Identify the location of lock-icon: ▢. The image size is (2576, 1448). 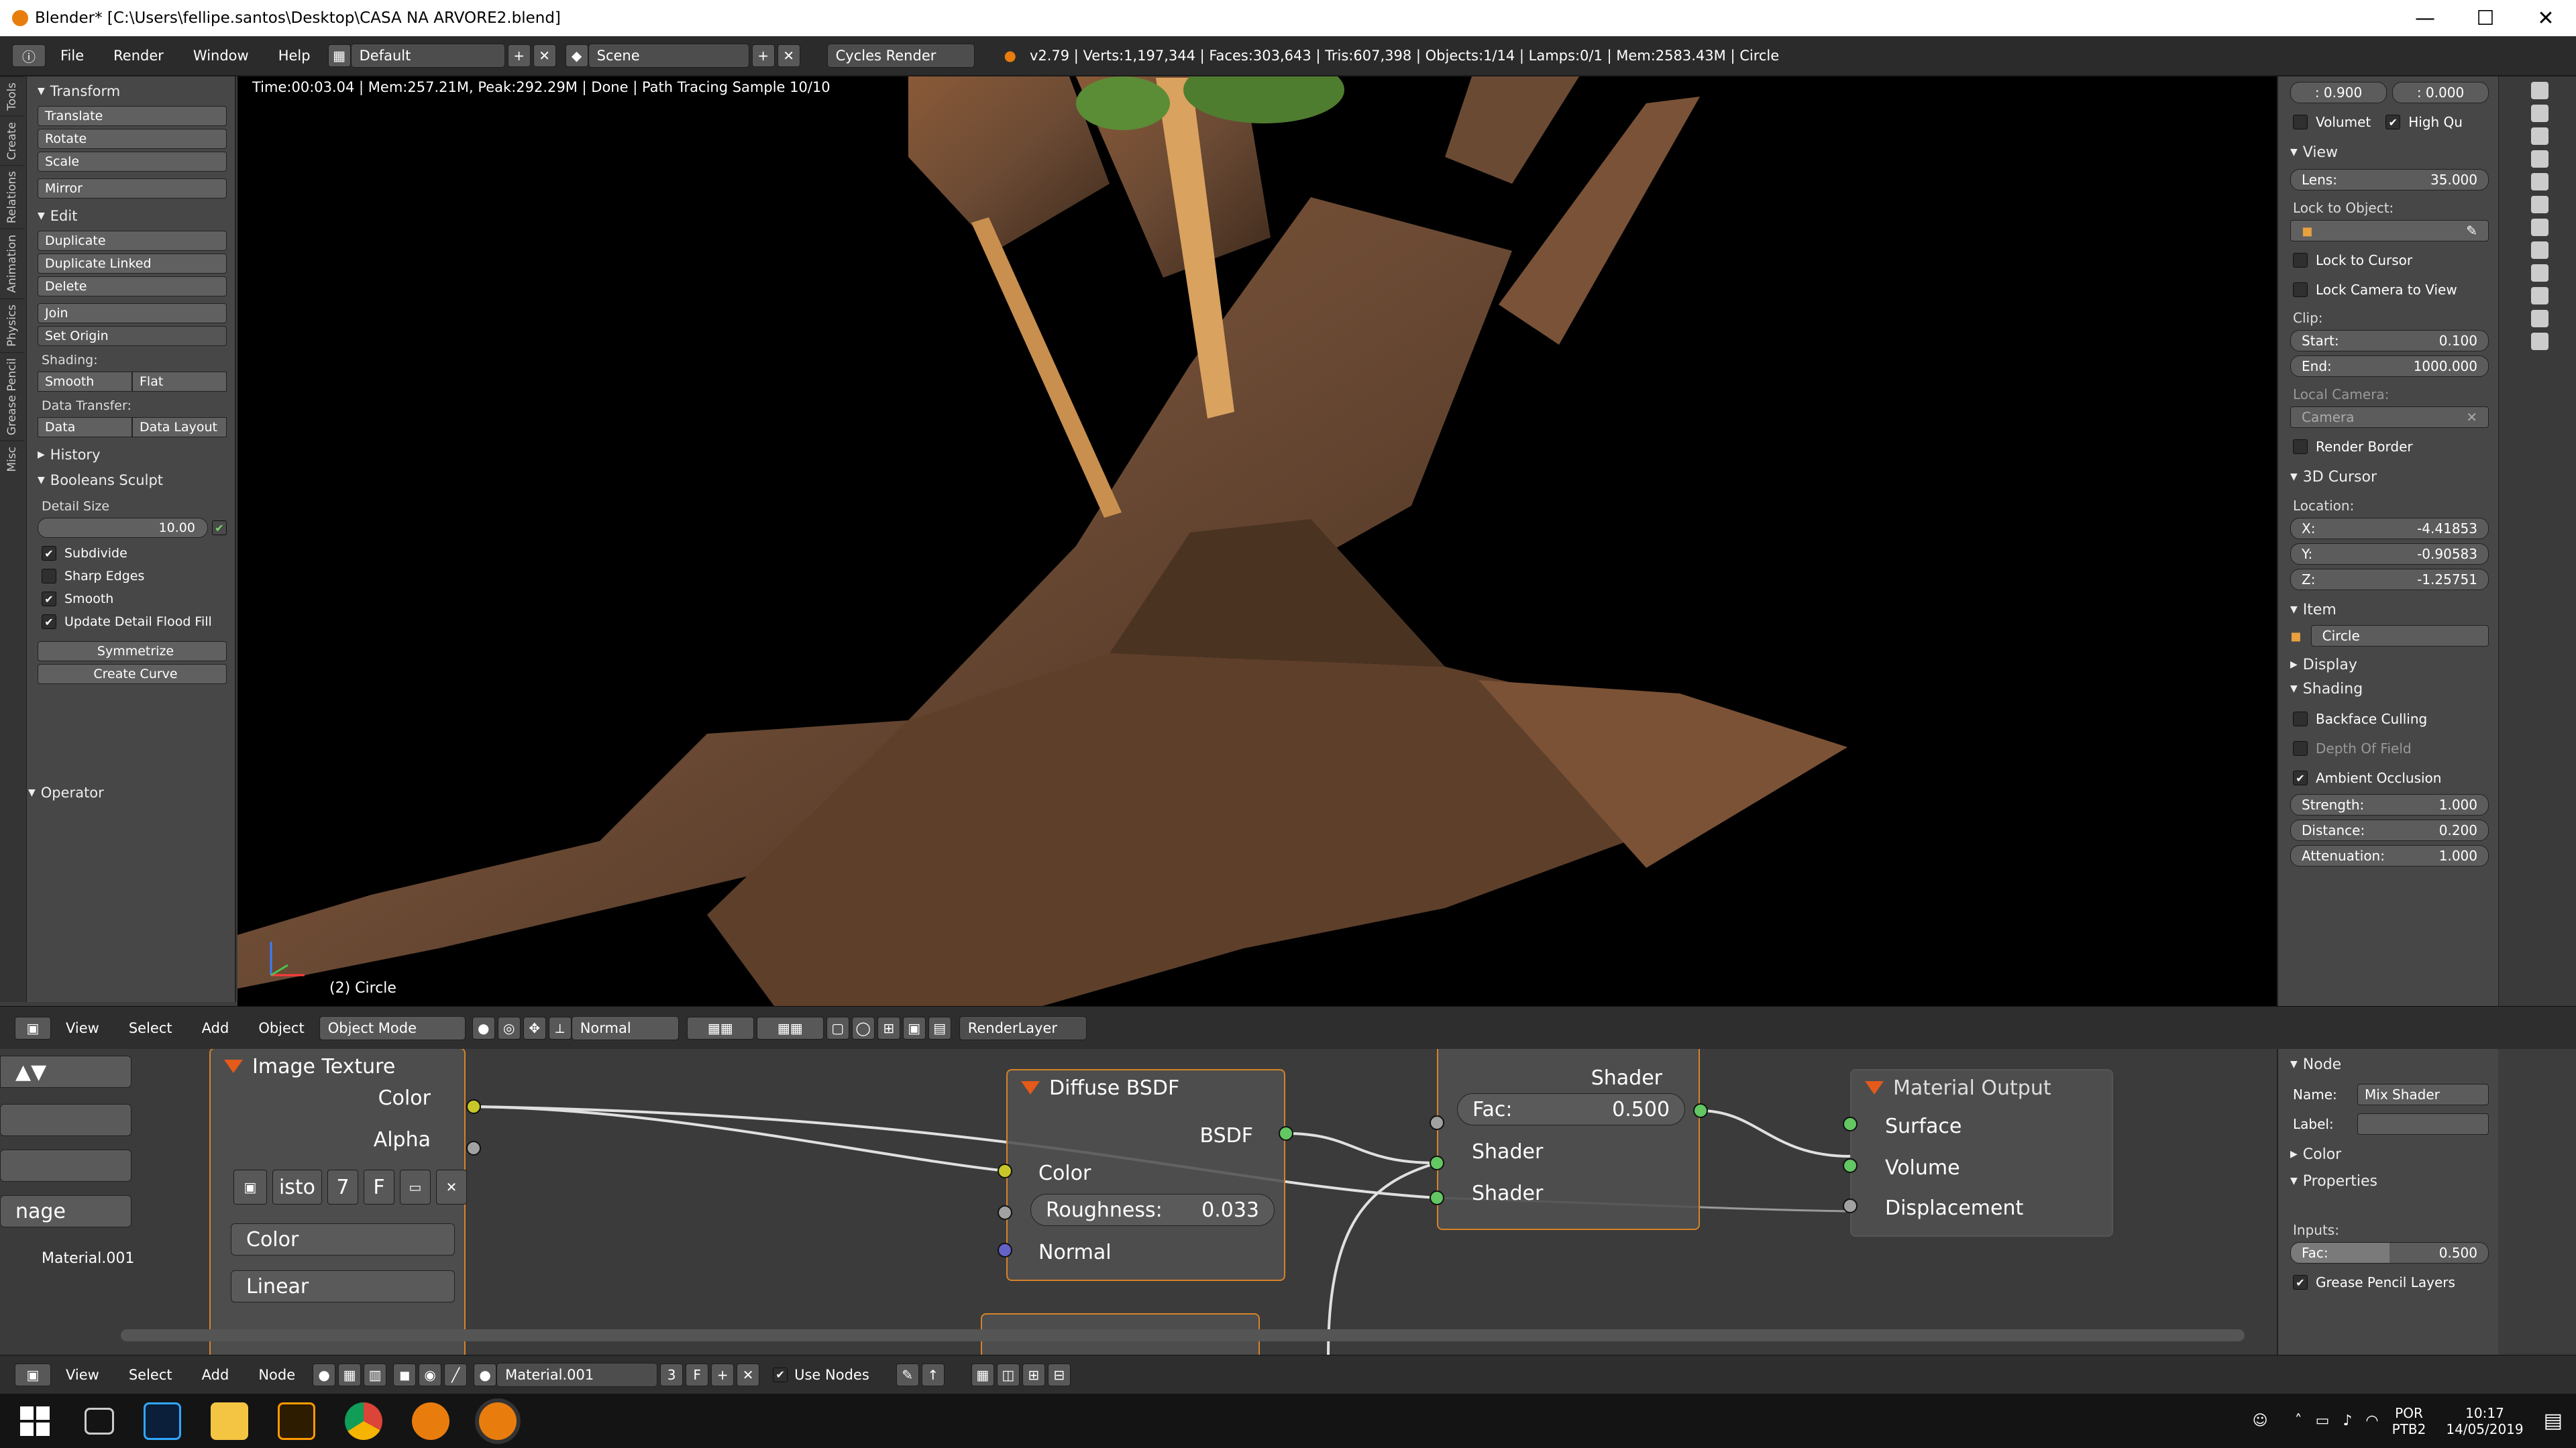
(837, 1028).